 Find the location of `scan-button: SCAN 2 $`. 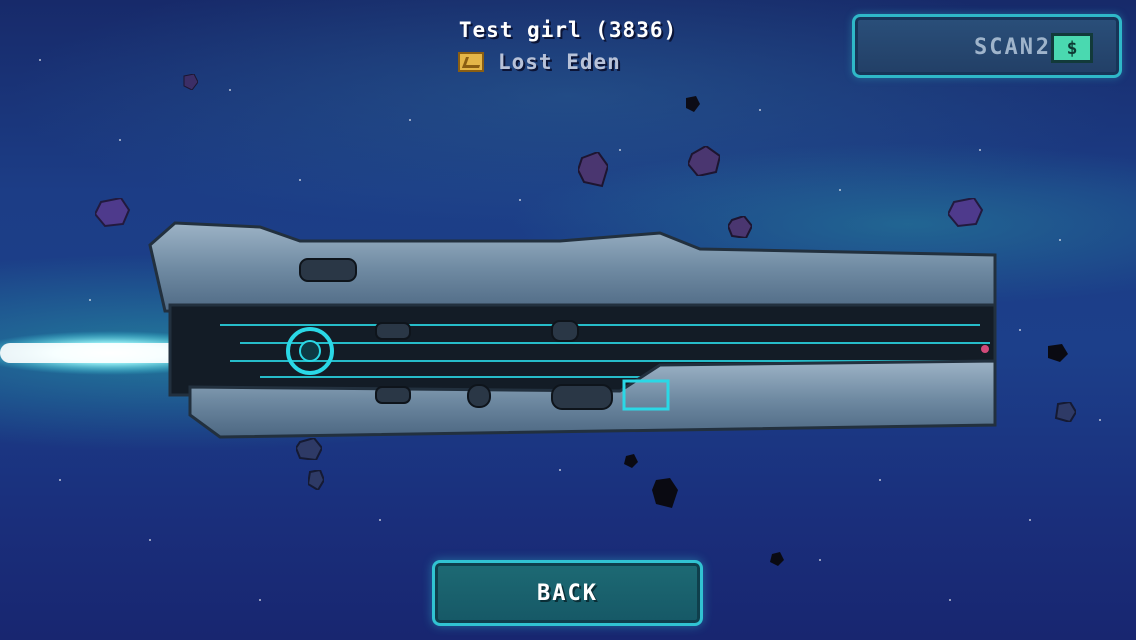

scan-button: SCAN 2 $ is located at coordinates (987, 46).